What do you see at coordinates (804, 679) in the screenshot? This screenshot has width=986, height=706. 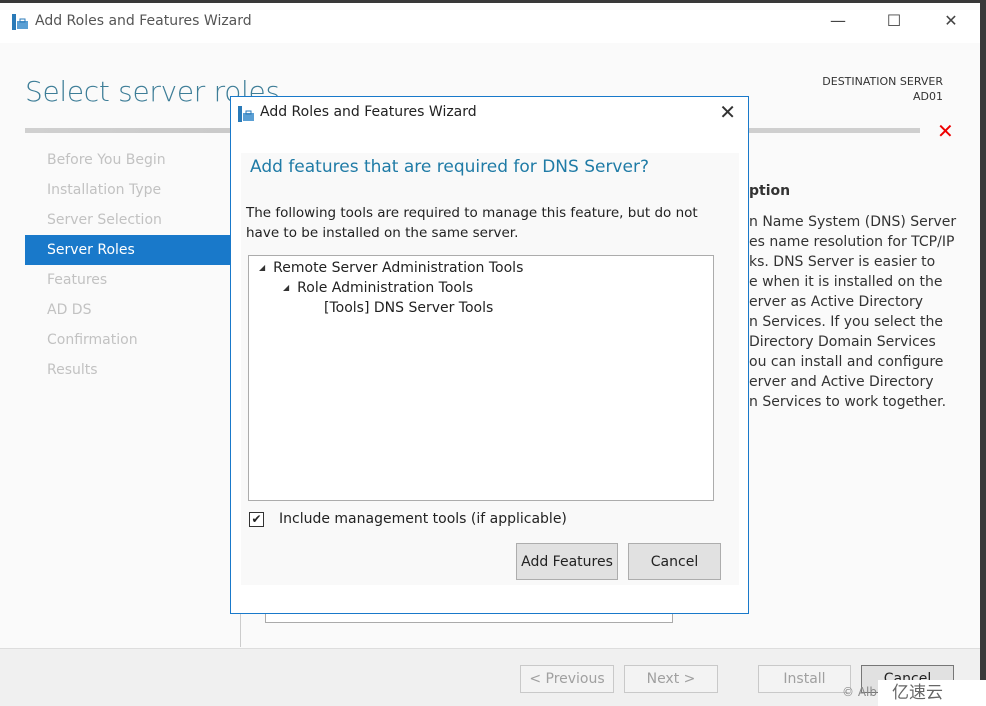 I see `install-button: Install` at bounding box center [804, 679].